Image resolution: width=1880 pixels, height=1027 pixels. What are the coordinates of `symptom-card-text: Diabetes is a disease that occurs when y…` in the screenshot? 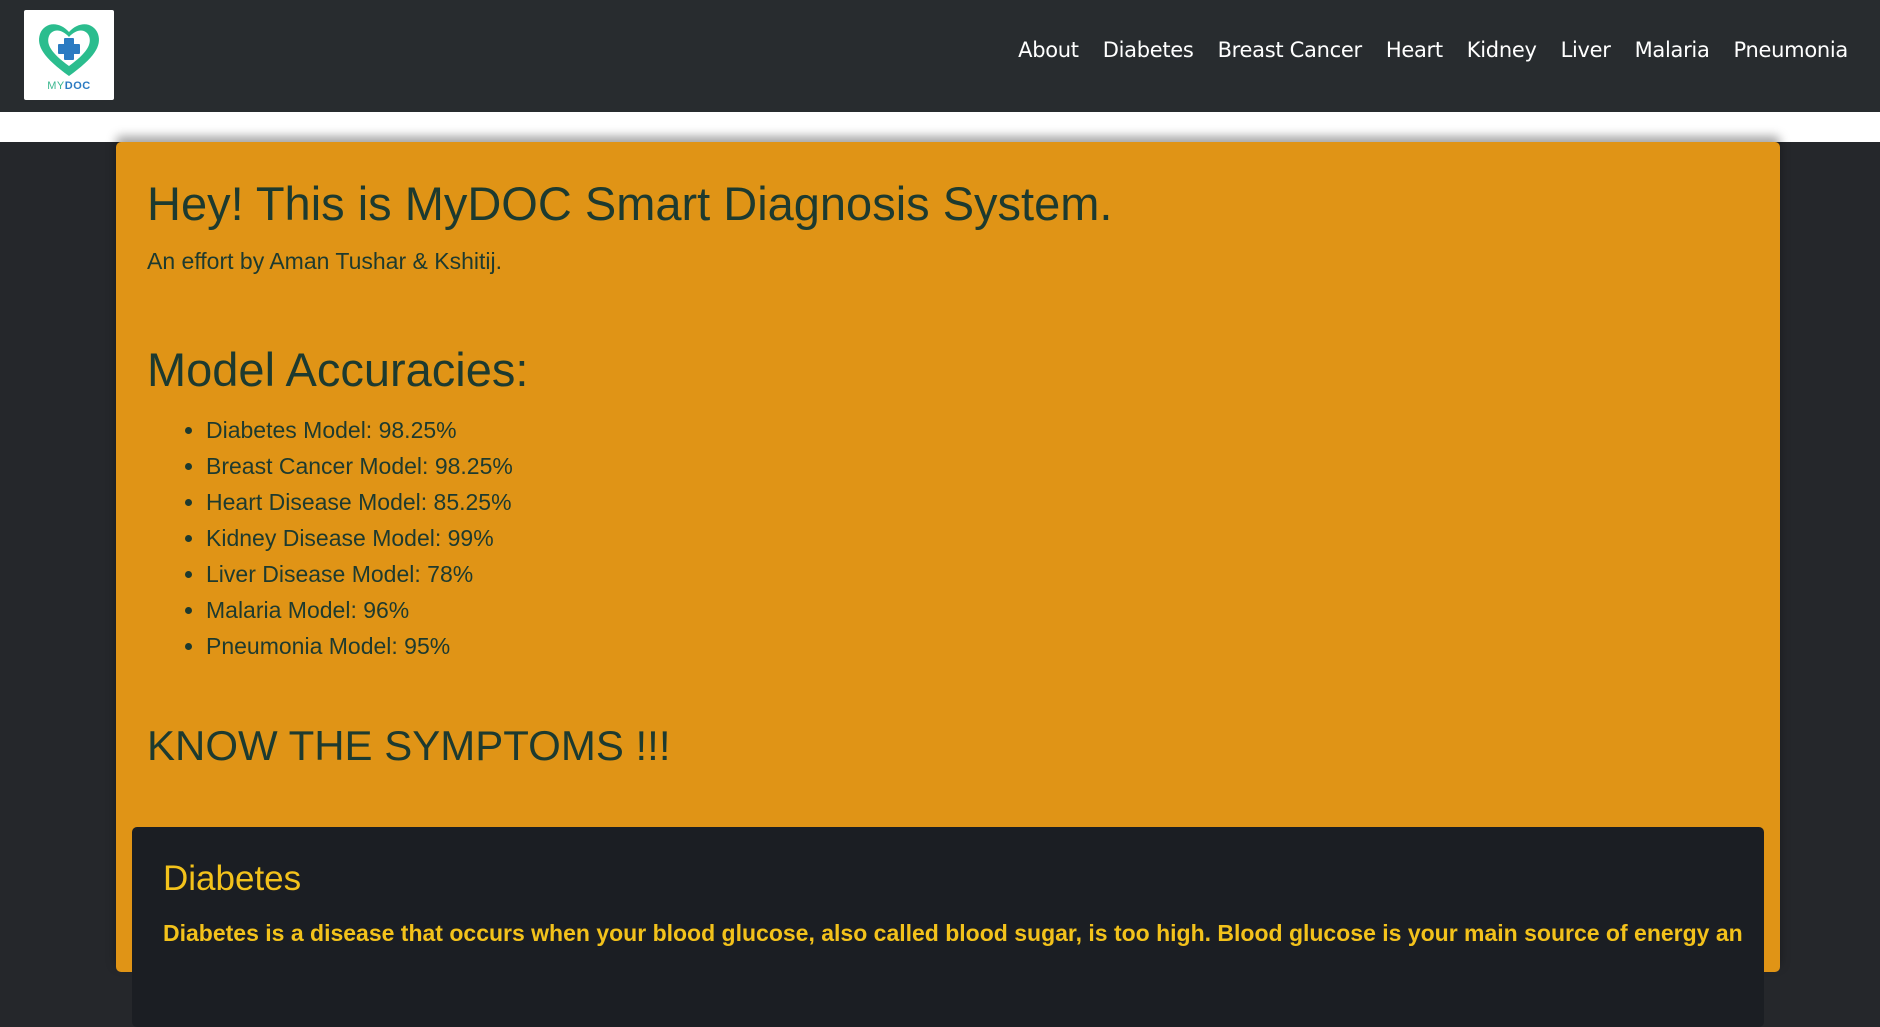 It's located at (953, 933).